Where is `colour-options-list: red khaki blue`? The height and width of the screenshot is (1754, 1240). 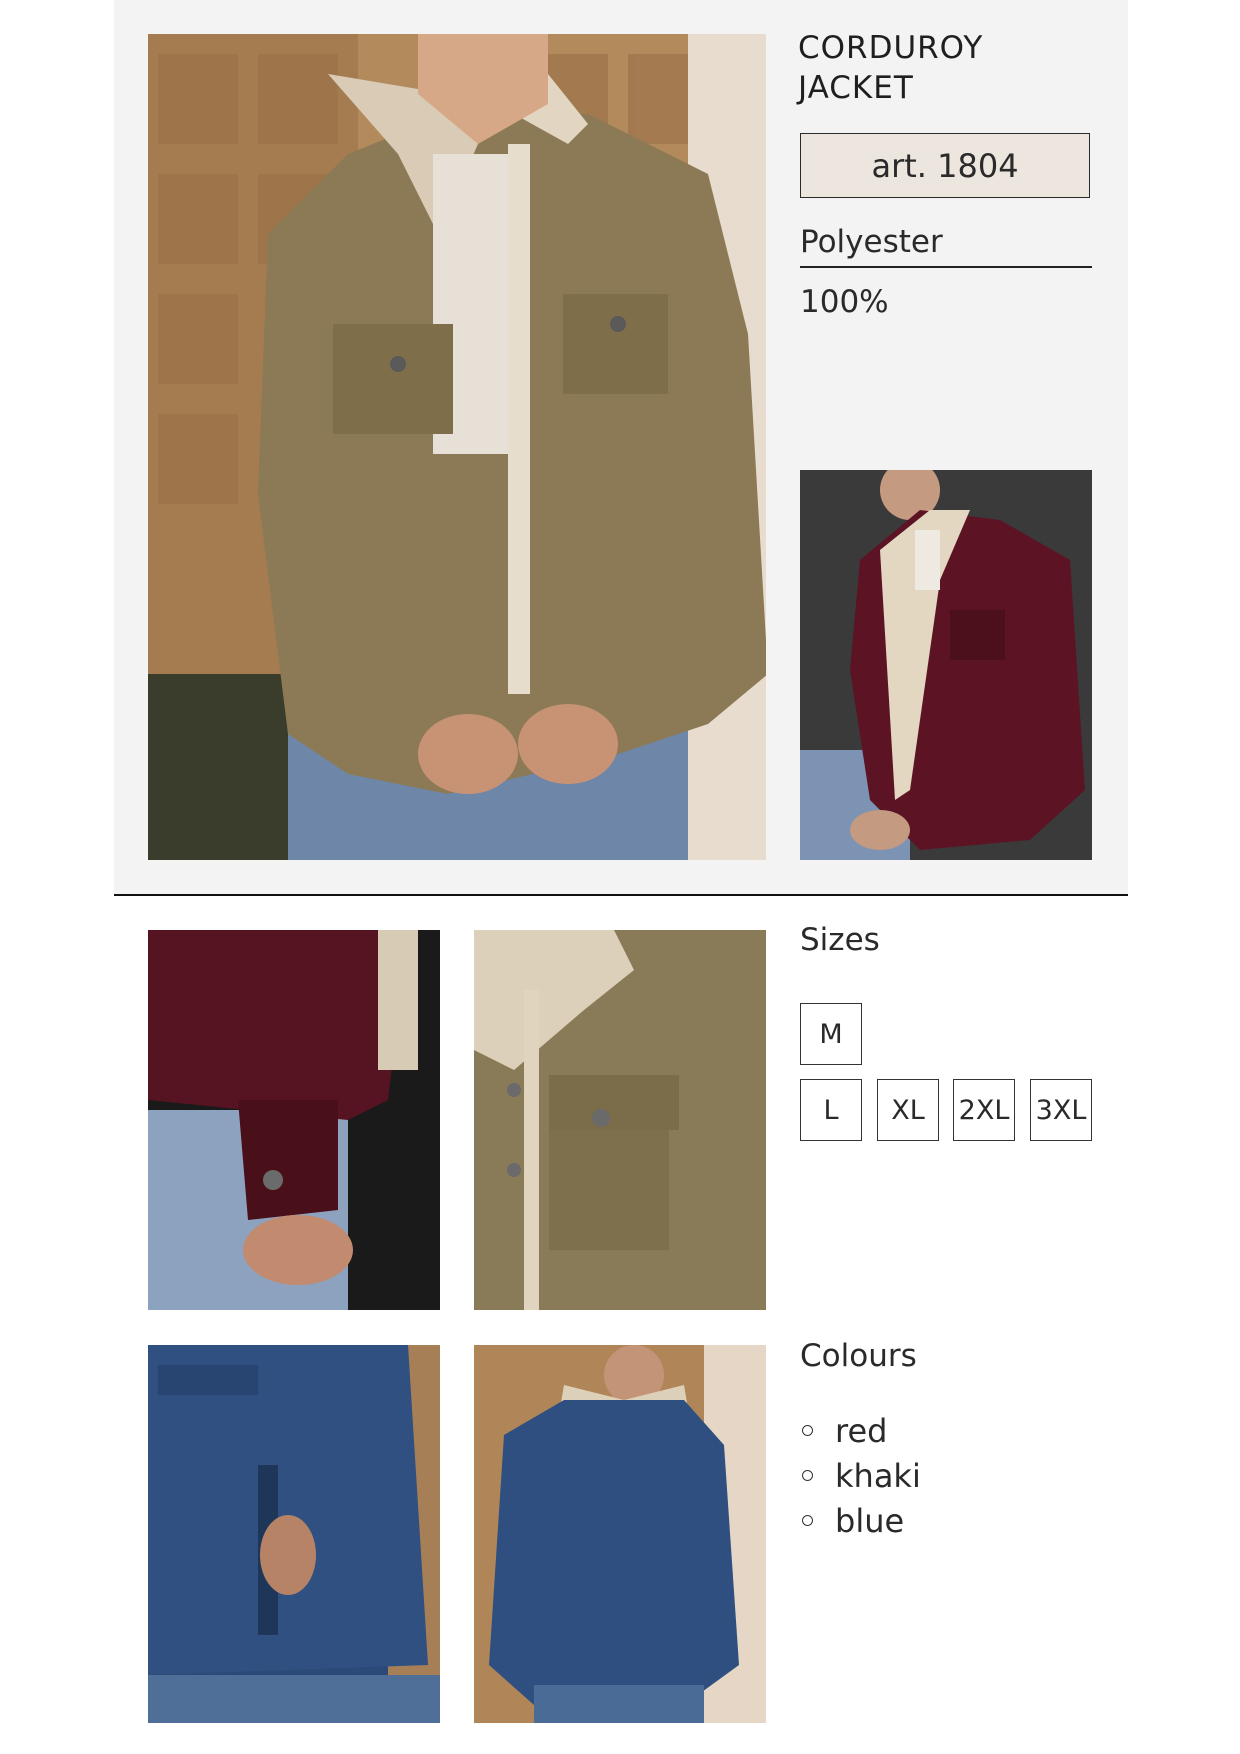 colour-options-list: red khaki blue is located at coordinates (860, 1475).